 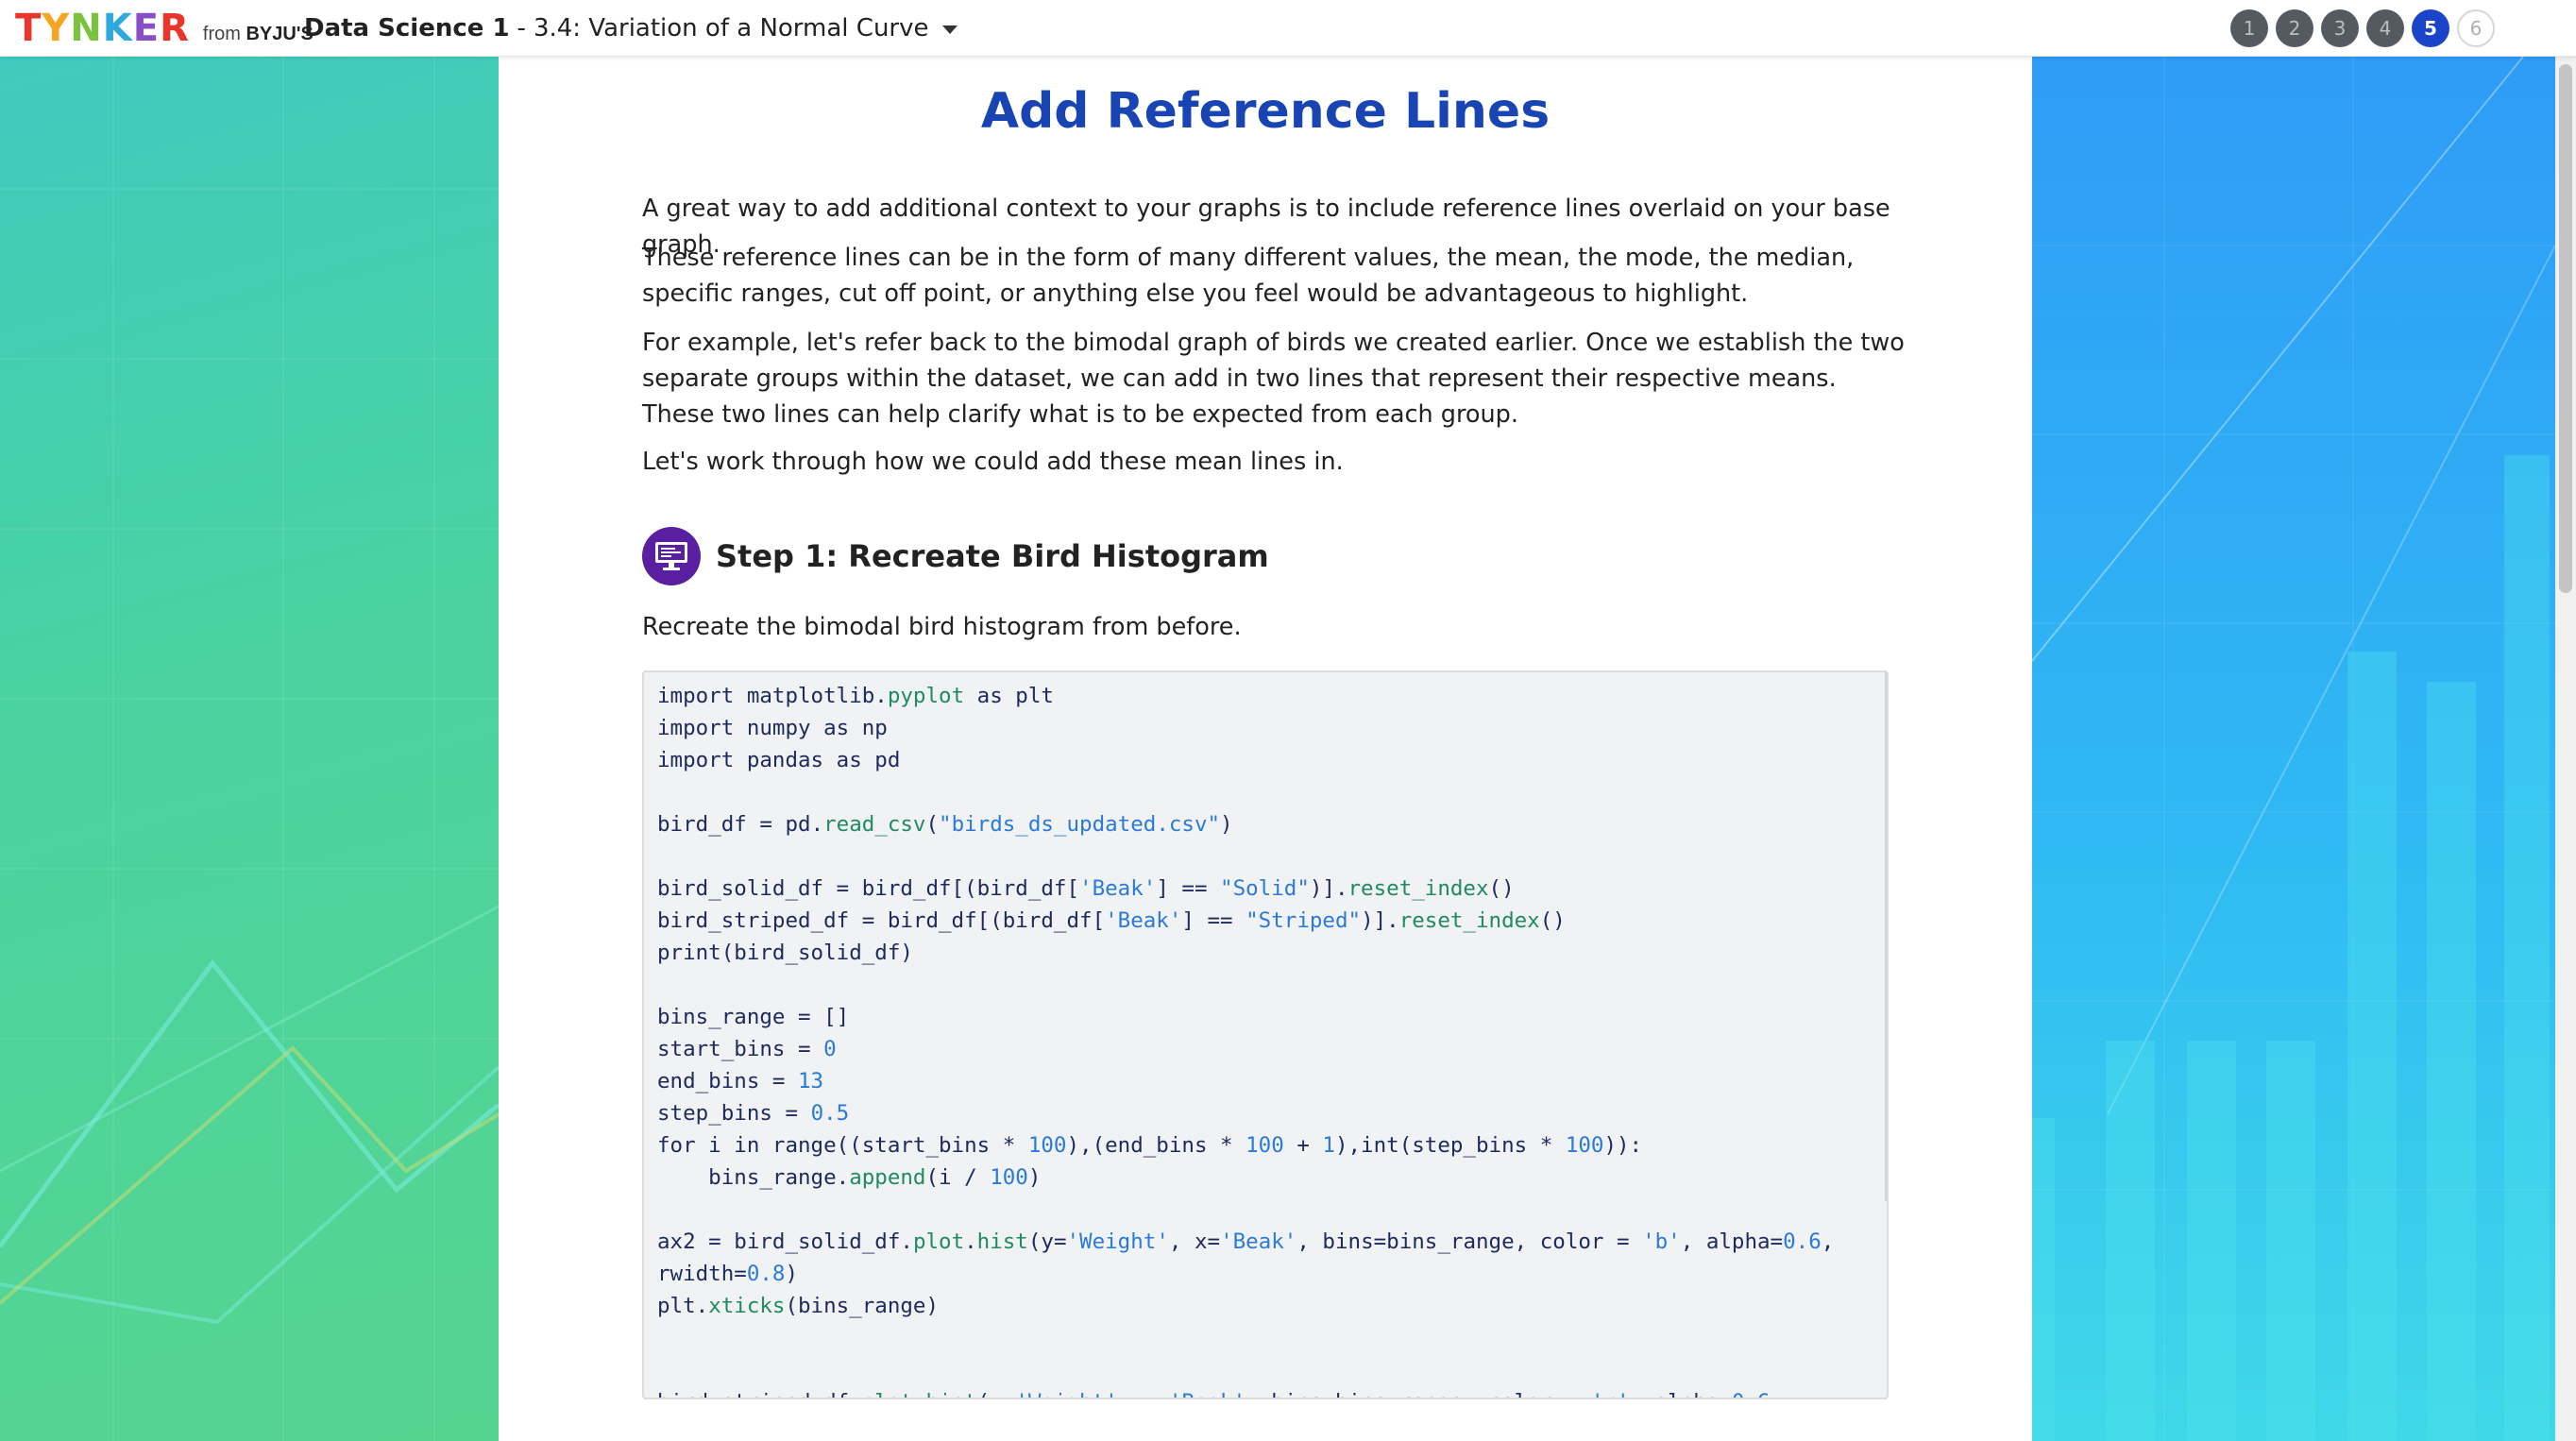 What do you see at coordinates (855, 696) in the screenshot?
I see `code-line: import matplotlib.pyplot as plt` at bounding box center [855, 696].